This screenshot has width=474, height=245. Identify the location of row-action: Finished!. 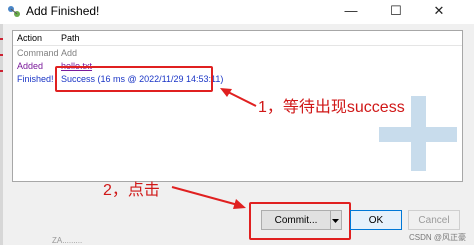
(35, 79).